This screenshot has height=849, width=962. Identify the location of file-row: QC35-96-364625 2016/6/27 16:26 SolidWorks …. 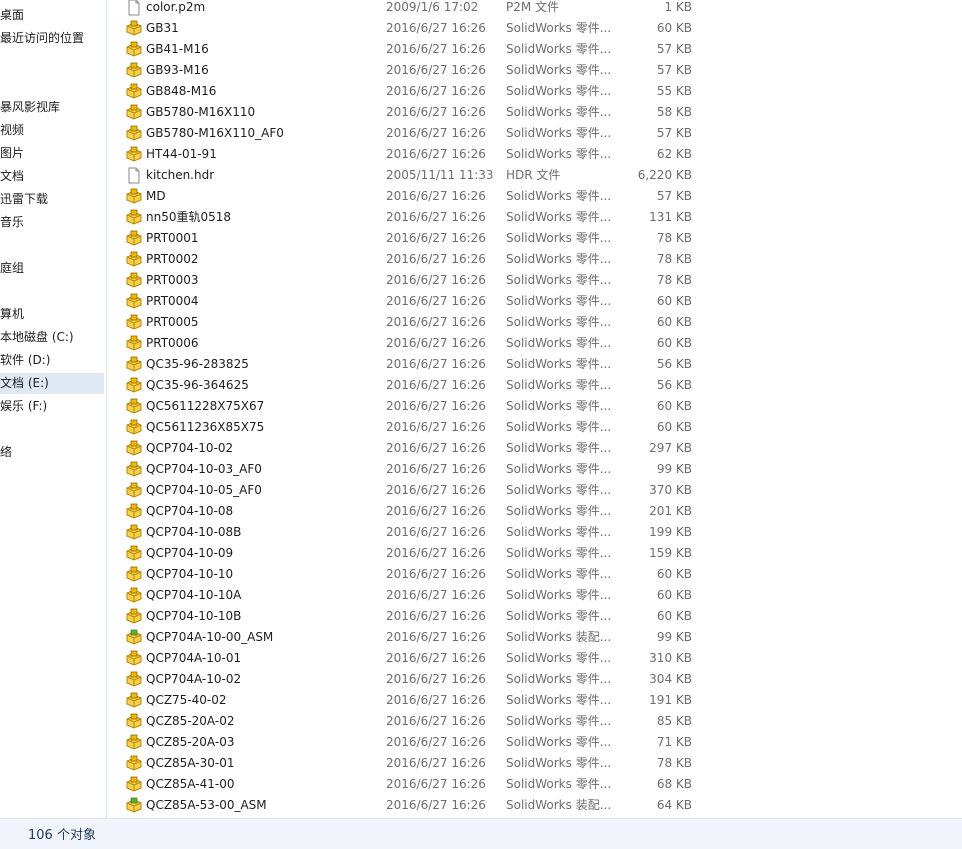
(534, 385).